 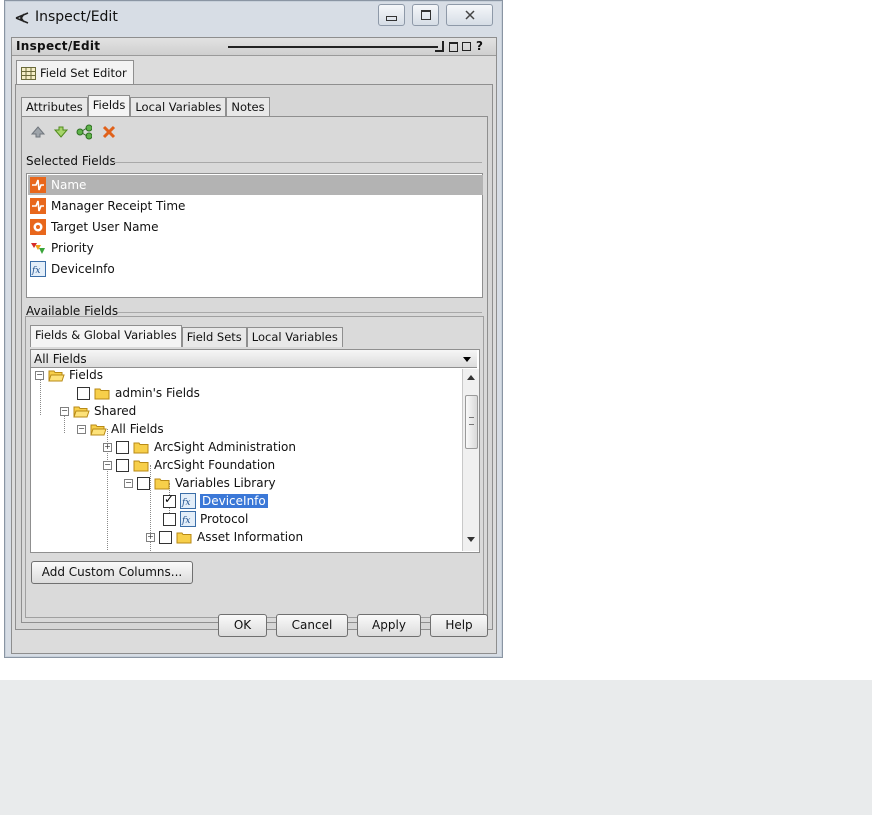 What do you see at coordinates (54, 107) in the screenshot?
I see `tab-attributes: Attributes` at bounding box center [54, 107].